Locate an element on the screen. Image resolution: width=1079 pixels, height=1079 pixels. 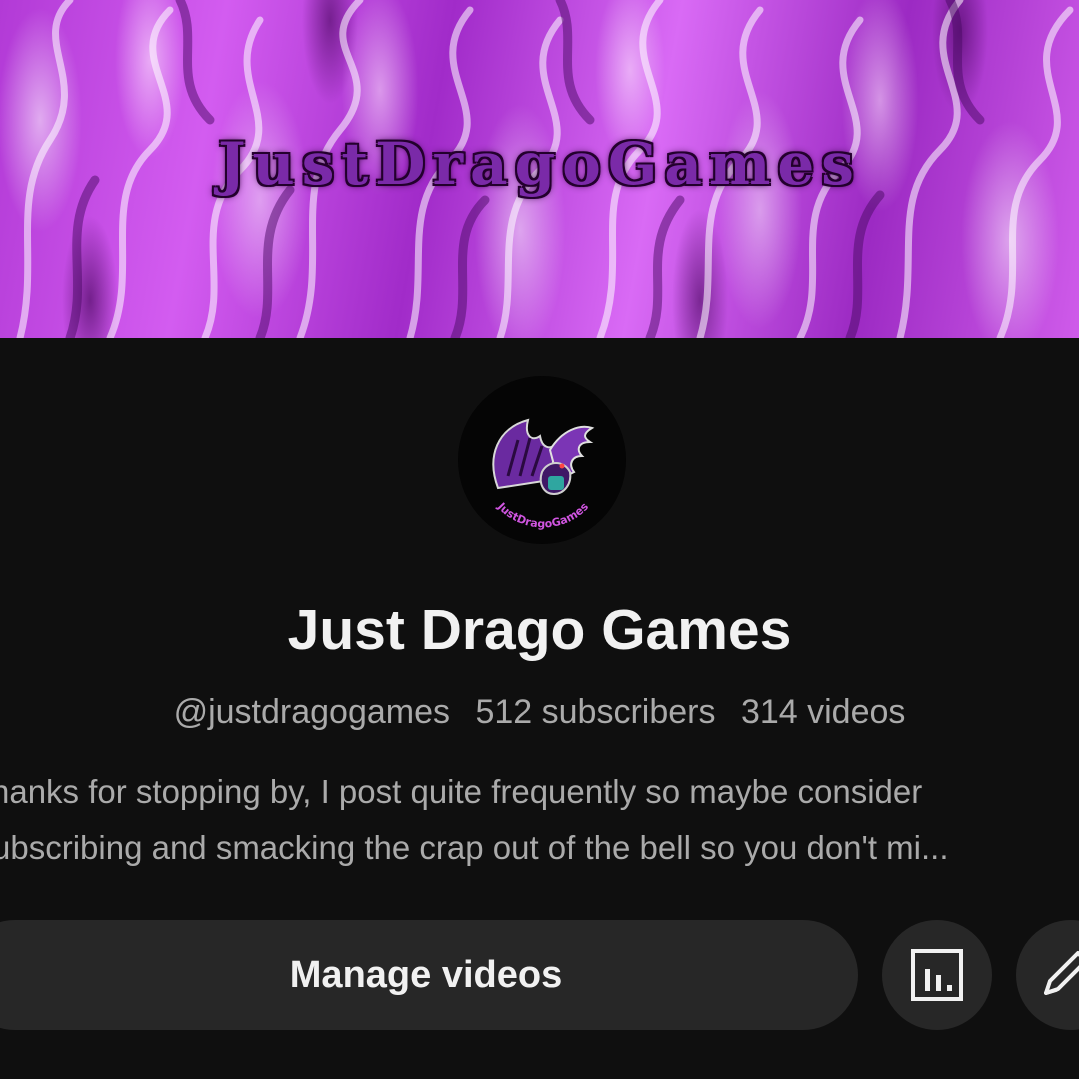
dragon-logo-icon: JustDragoGames is located at coordinates (542, 460).